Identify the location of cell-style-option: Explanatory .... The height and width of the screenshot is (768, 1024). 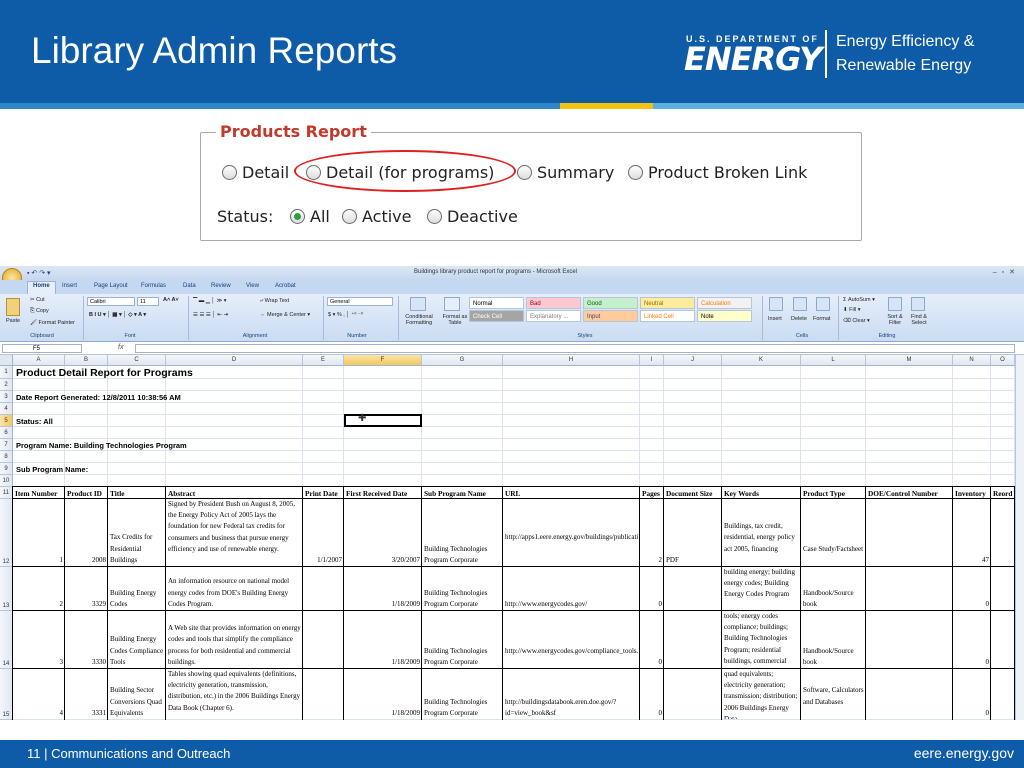
(553, 316).